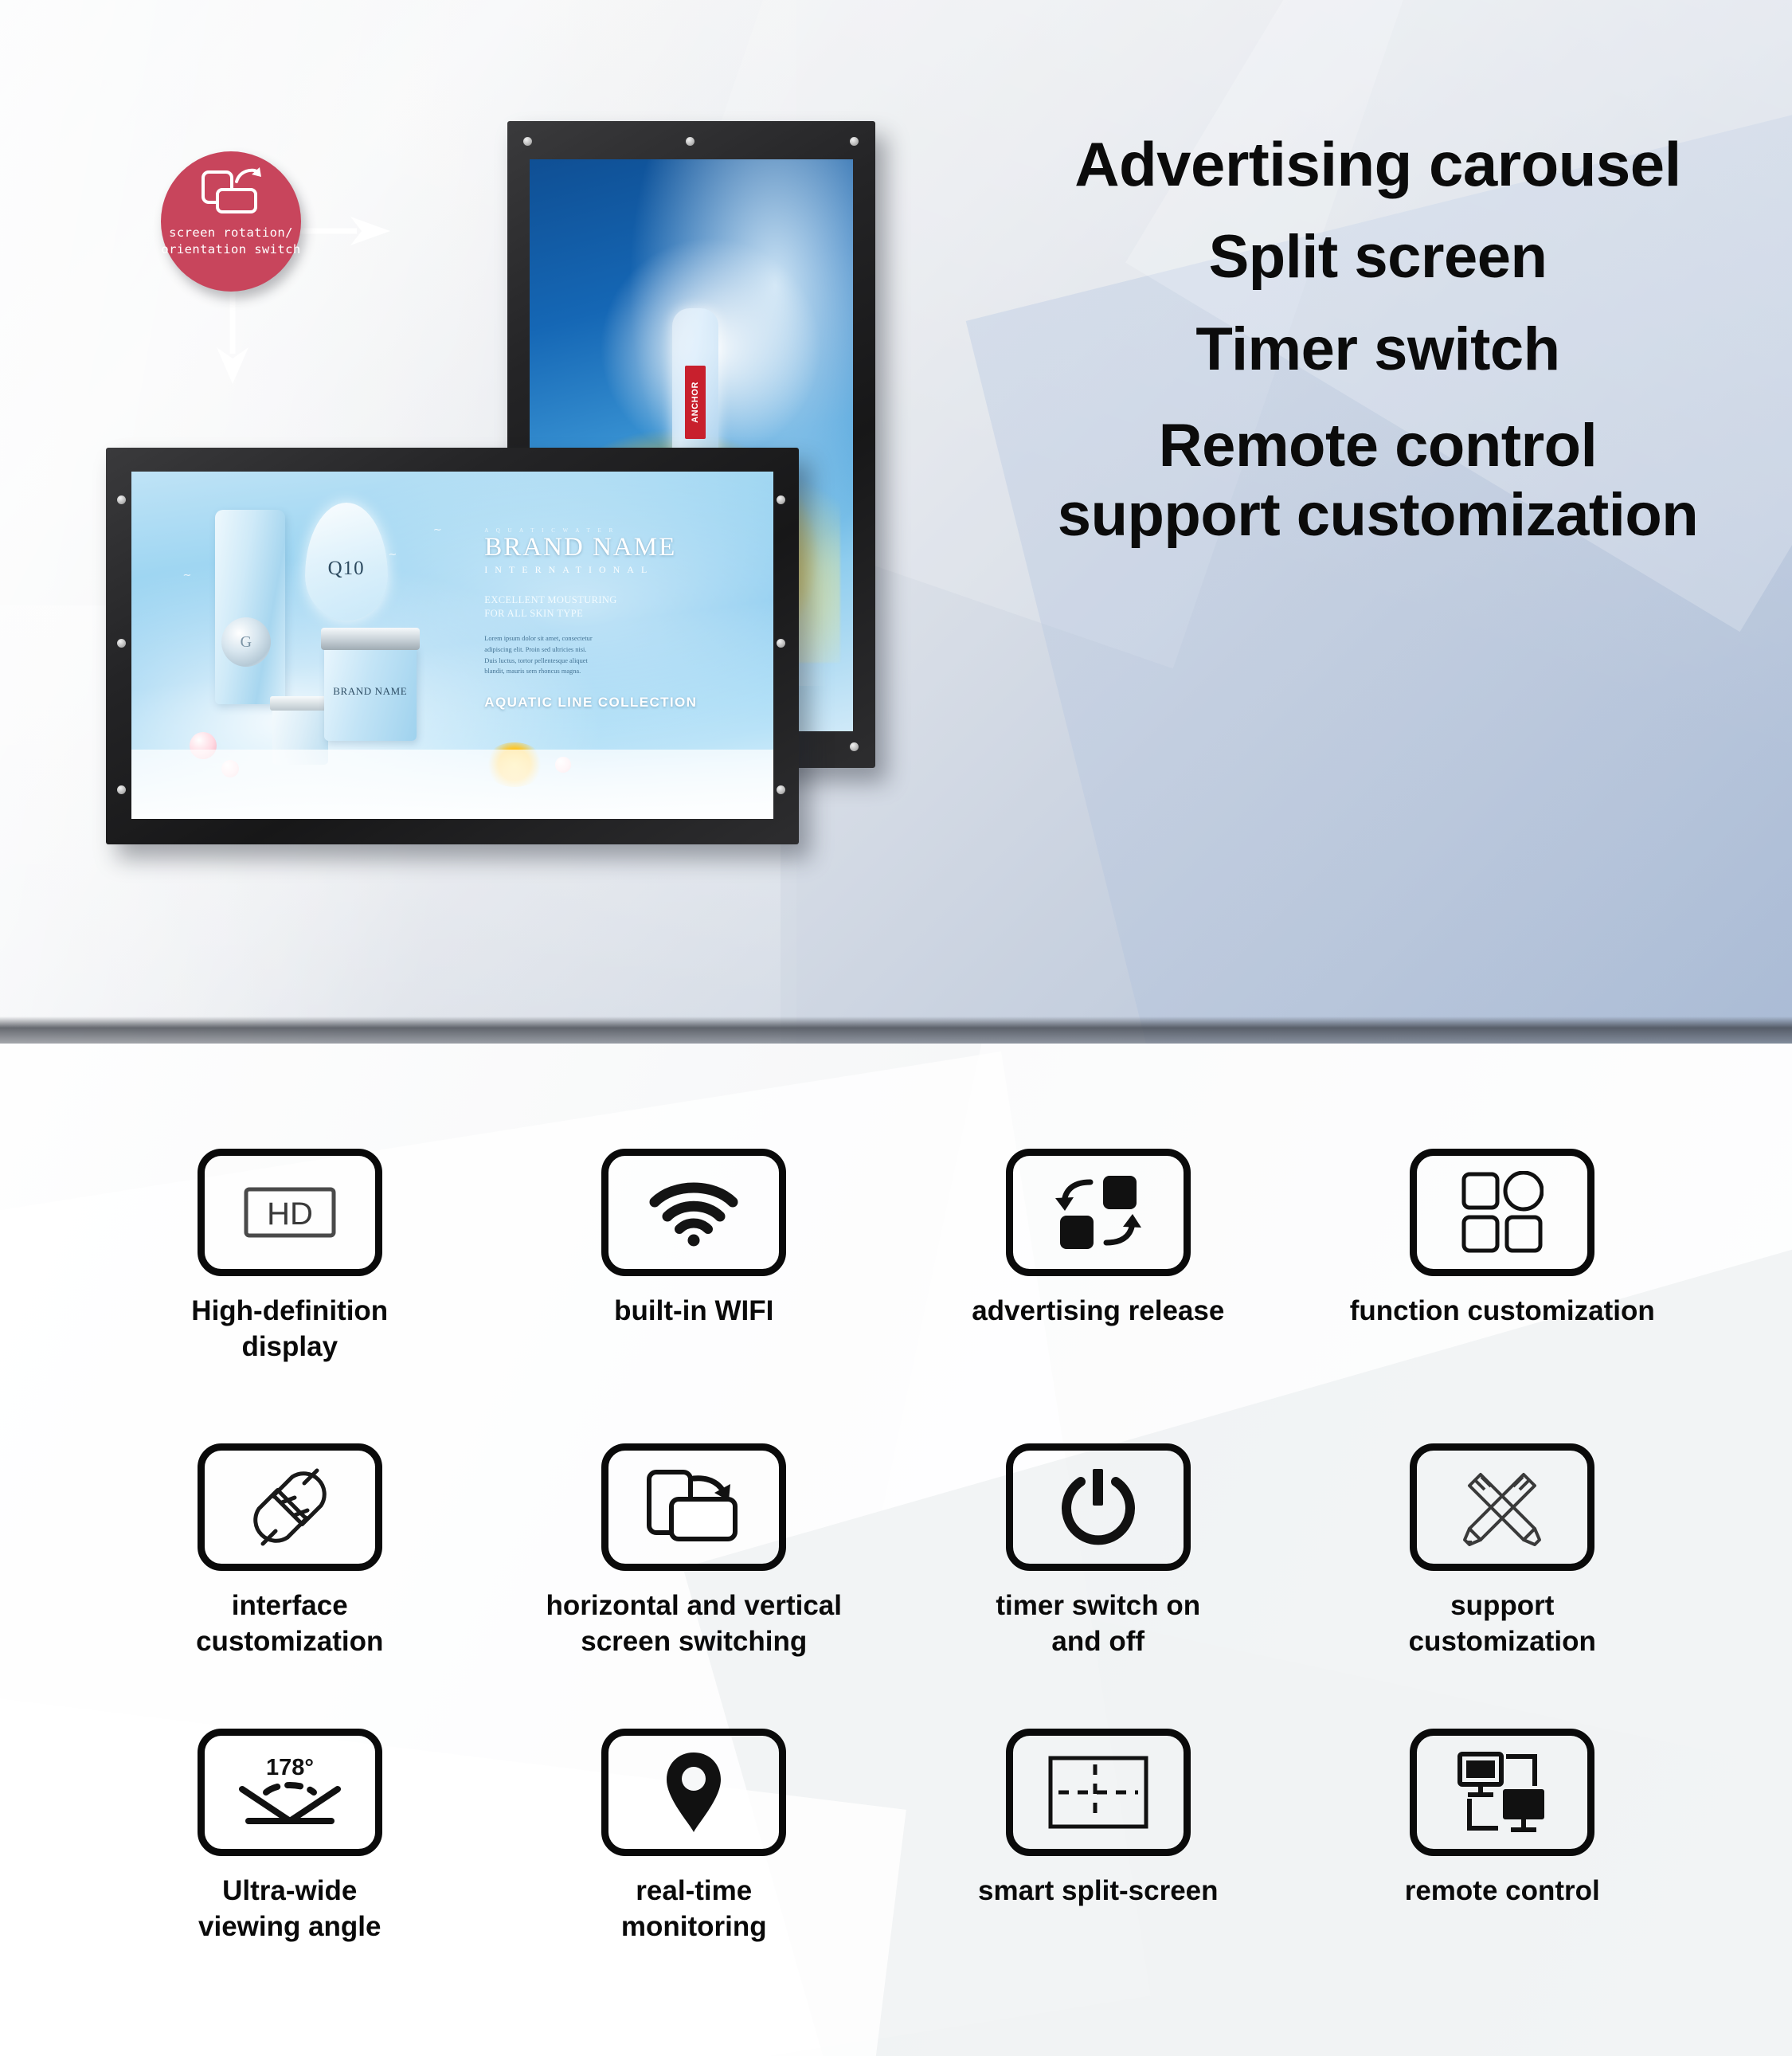 This screenshot has height=2056, width=1792. What do you see at coordinates (290, 1890) in the screenshot?
I see `feature-label-line-1: Ultra-wide` at bounding box center [290, 1890].